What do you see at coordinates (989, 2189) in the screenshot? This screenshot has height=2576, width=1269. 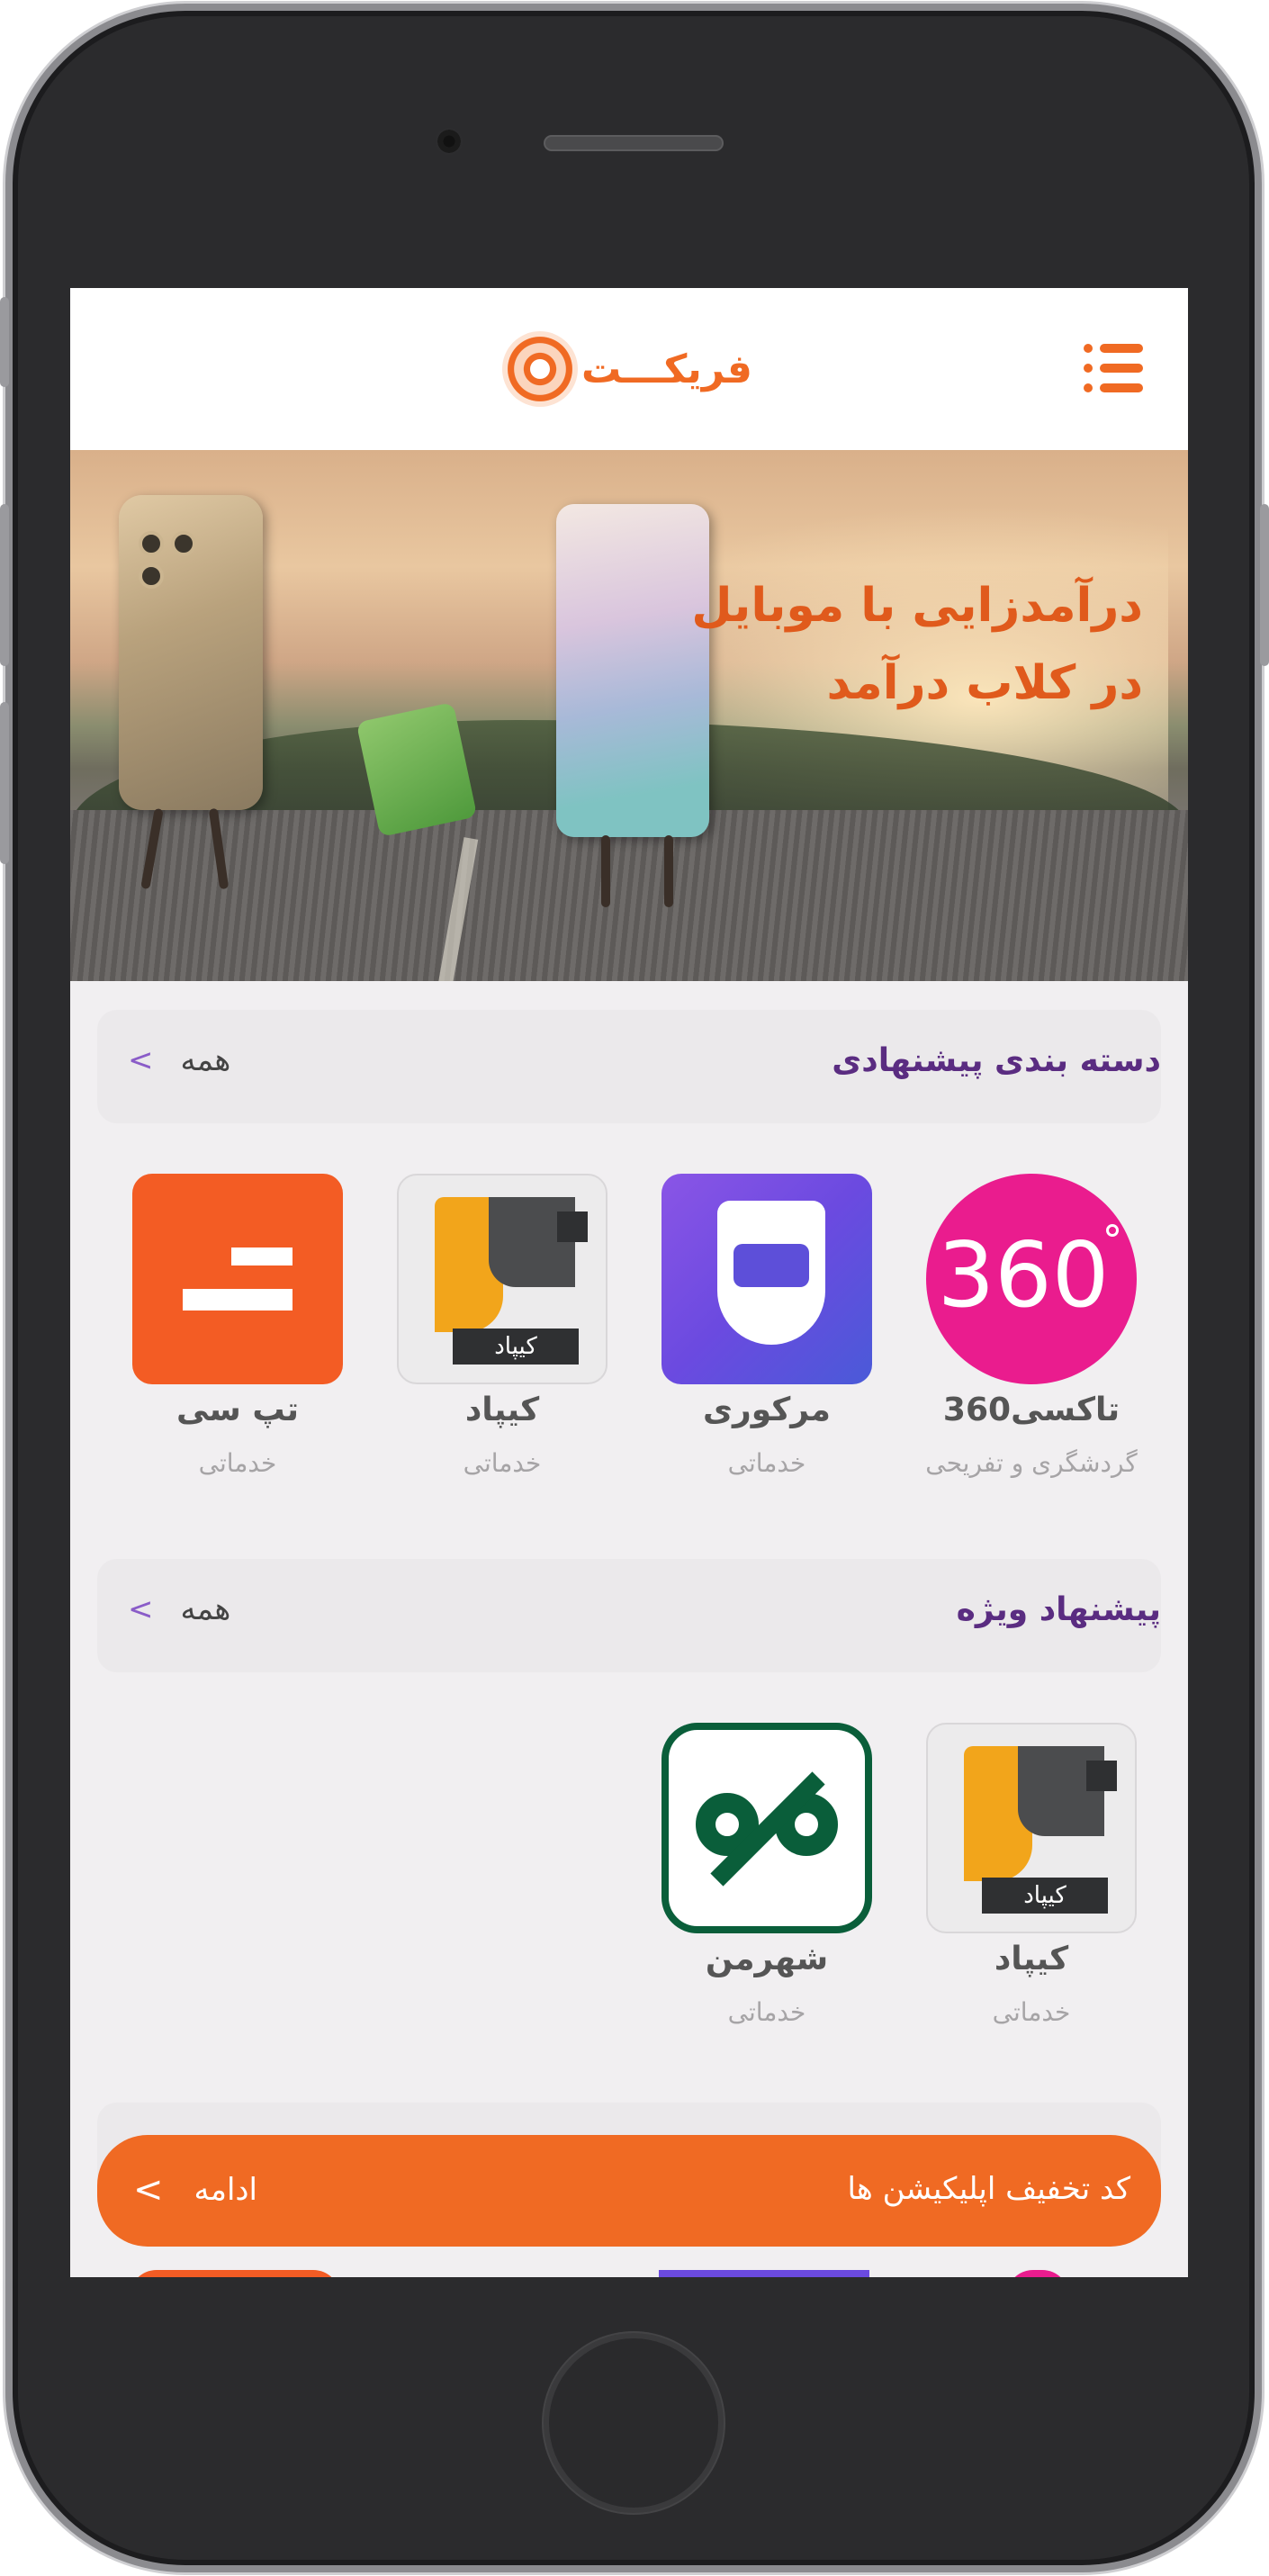 I see `cta-title: کد تخفیف اپلیکیشن ها` at bounding box center [989, 2189].